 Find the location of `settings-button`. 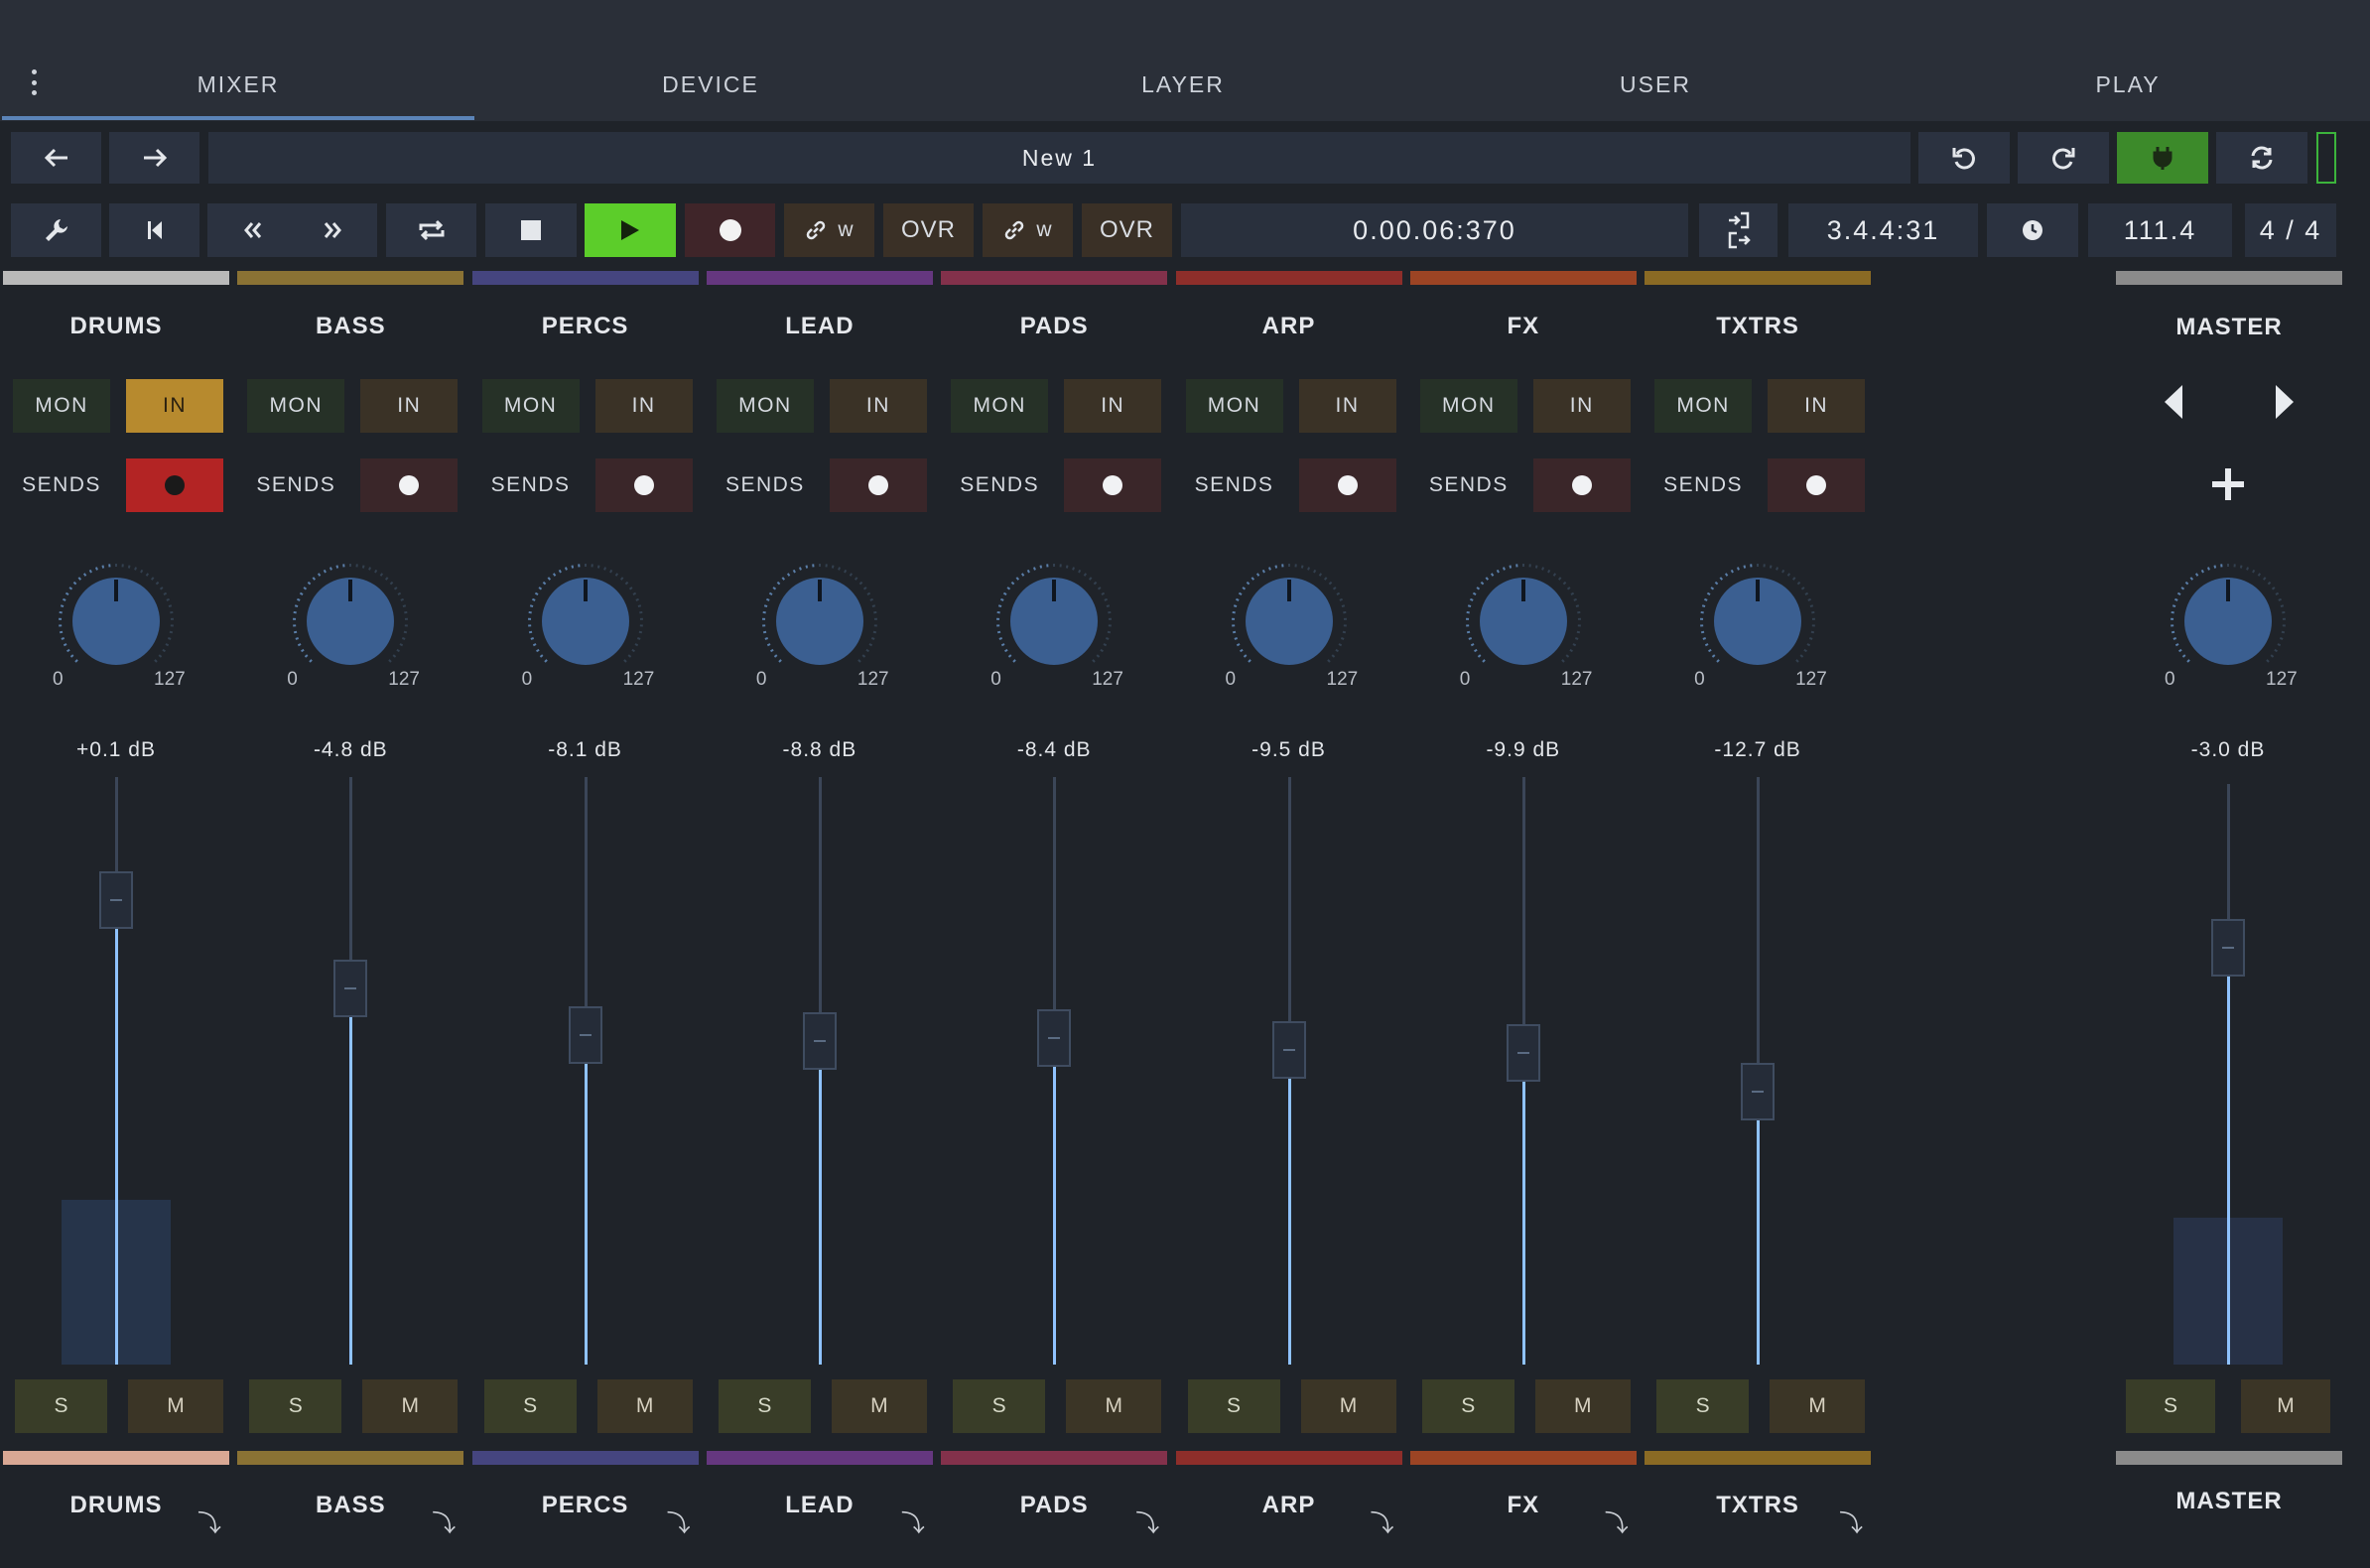

settings-button is located at coordinates (56, 230).